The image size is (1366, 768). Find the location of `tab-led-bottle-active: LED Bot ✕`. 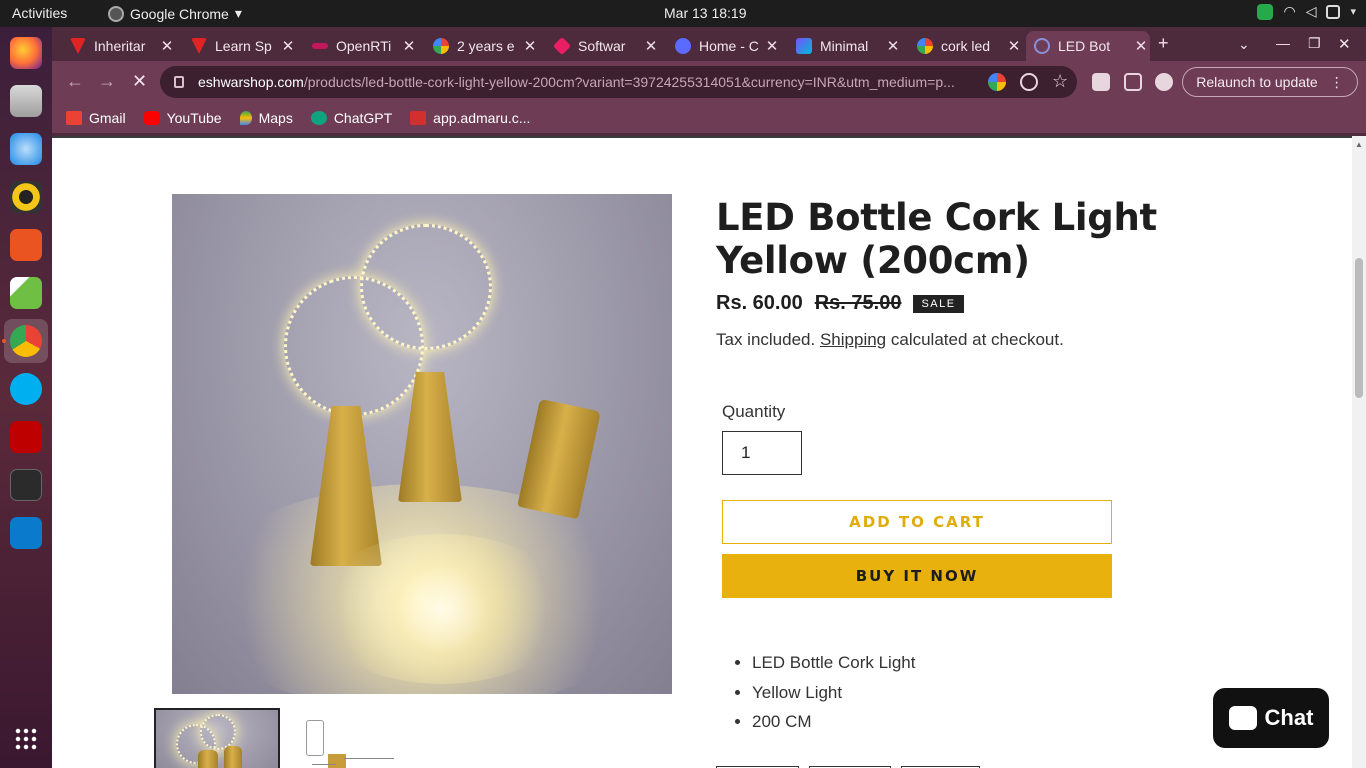

tab-led-bottle-active: LED Bot ✕ is located at coordinates (1088, 46).